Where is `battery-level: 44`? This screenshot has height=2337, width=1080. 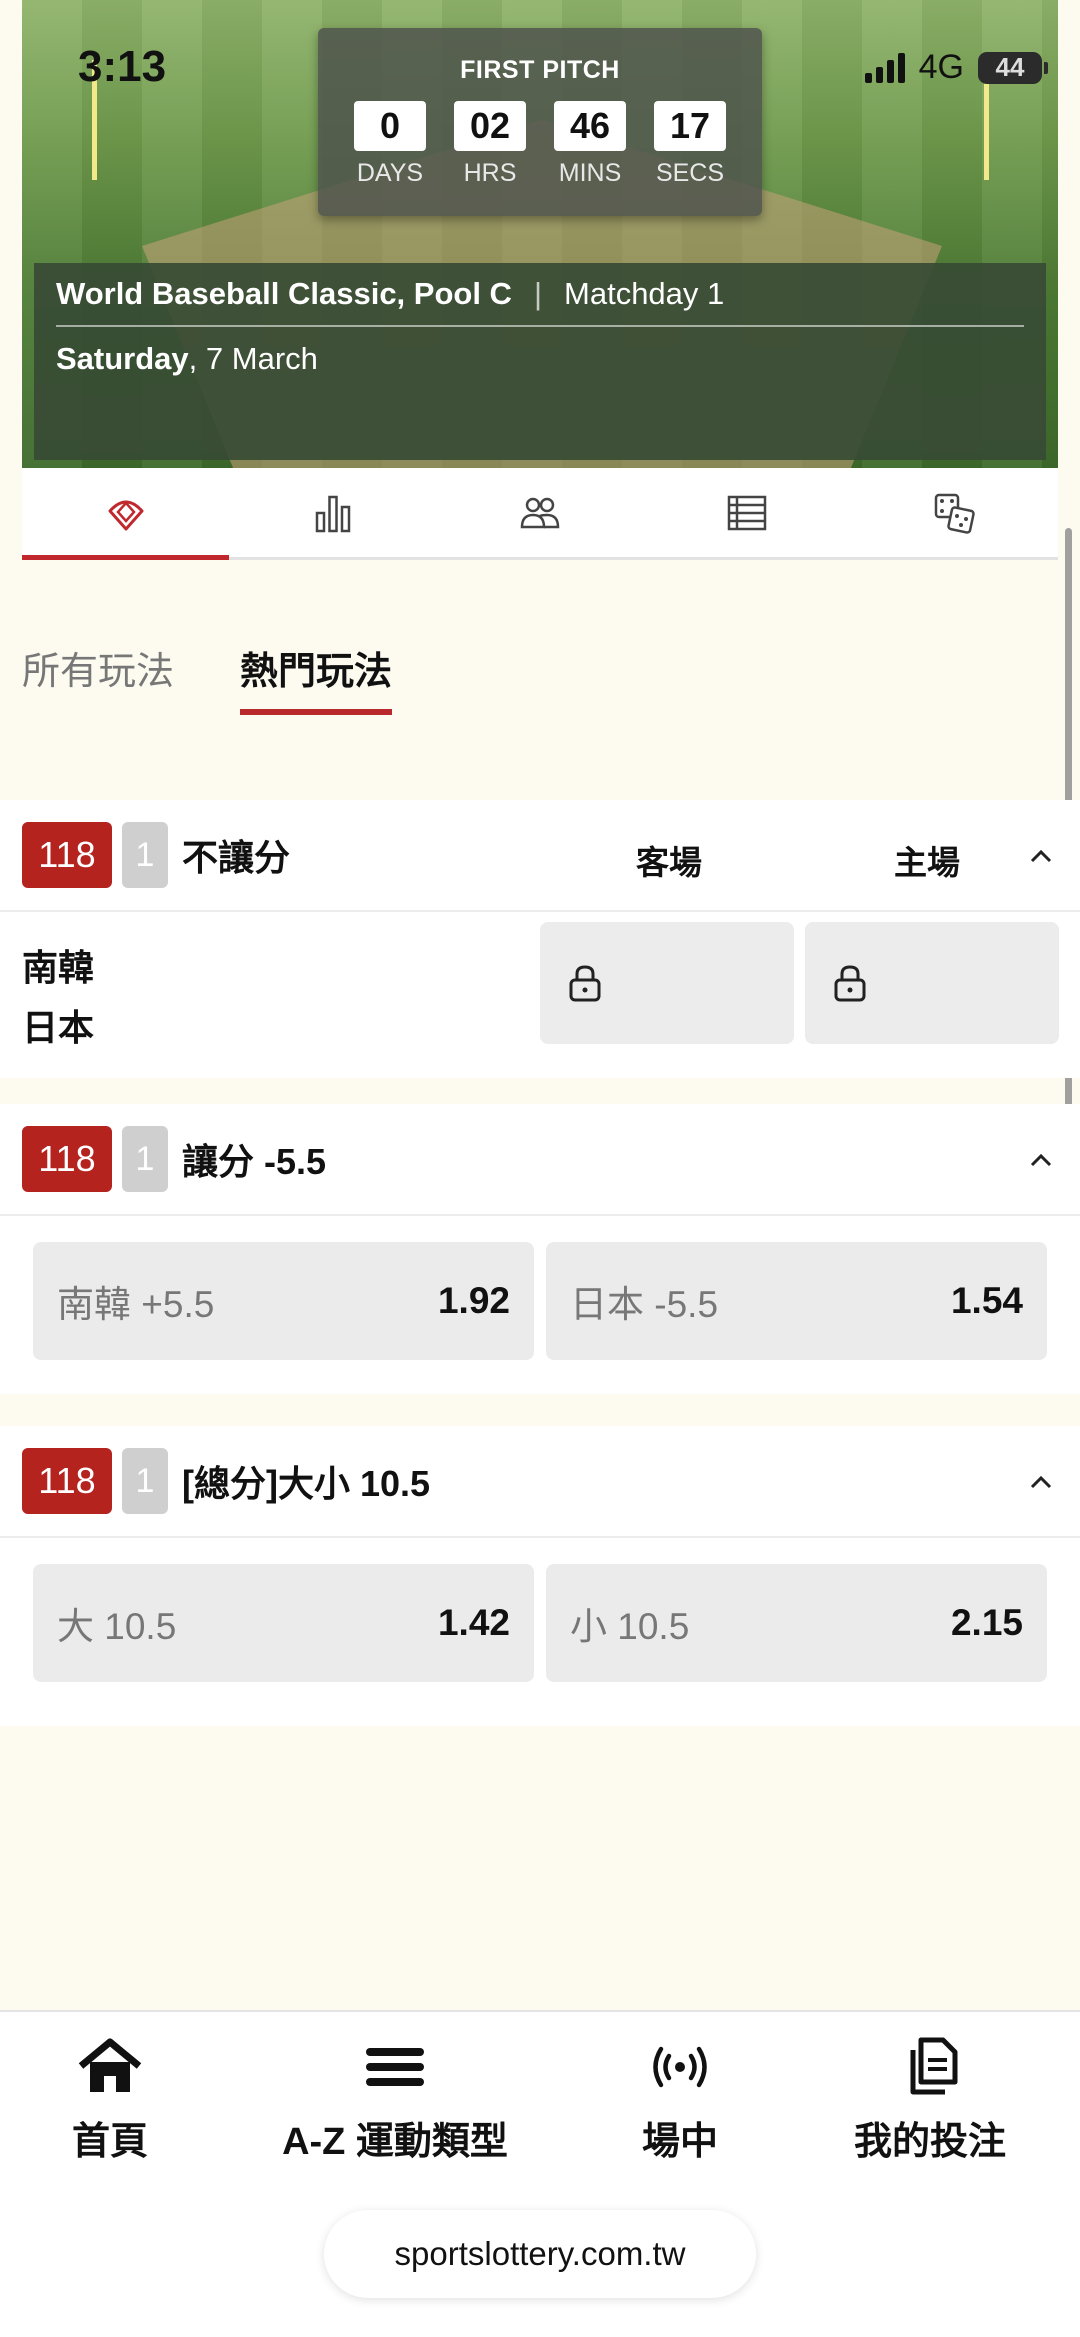 battery-level: 44 is located at coordinates (1010, 67).